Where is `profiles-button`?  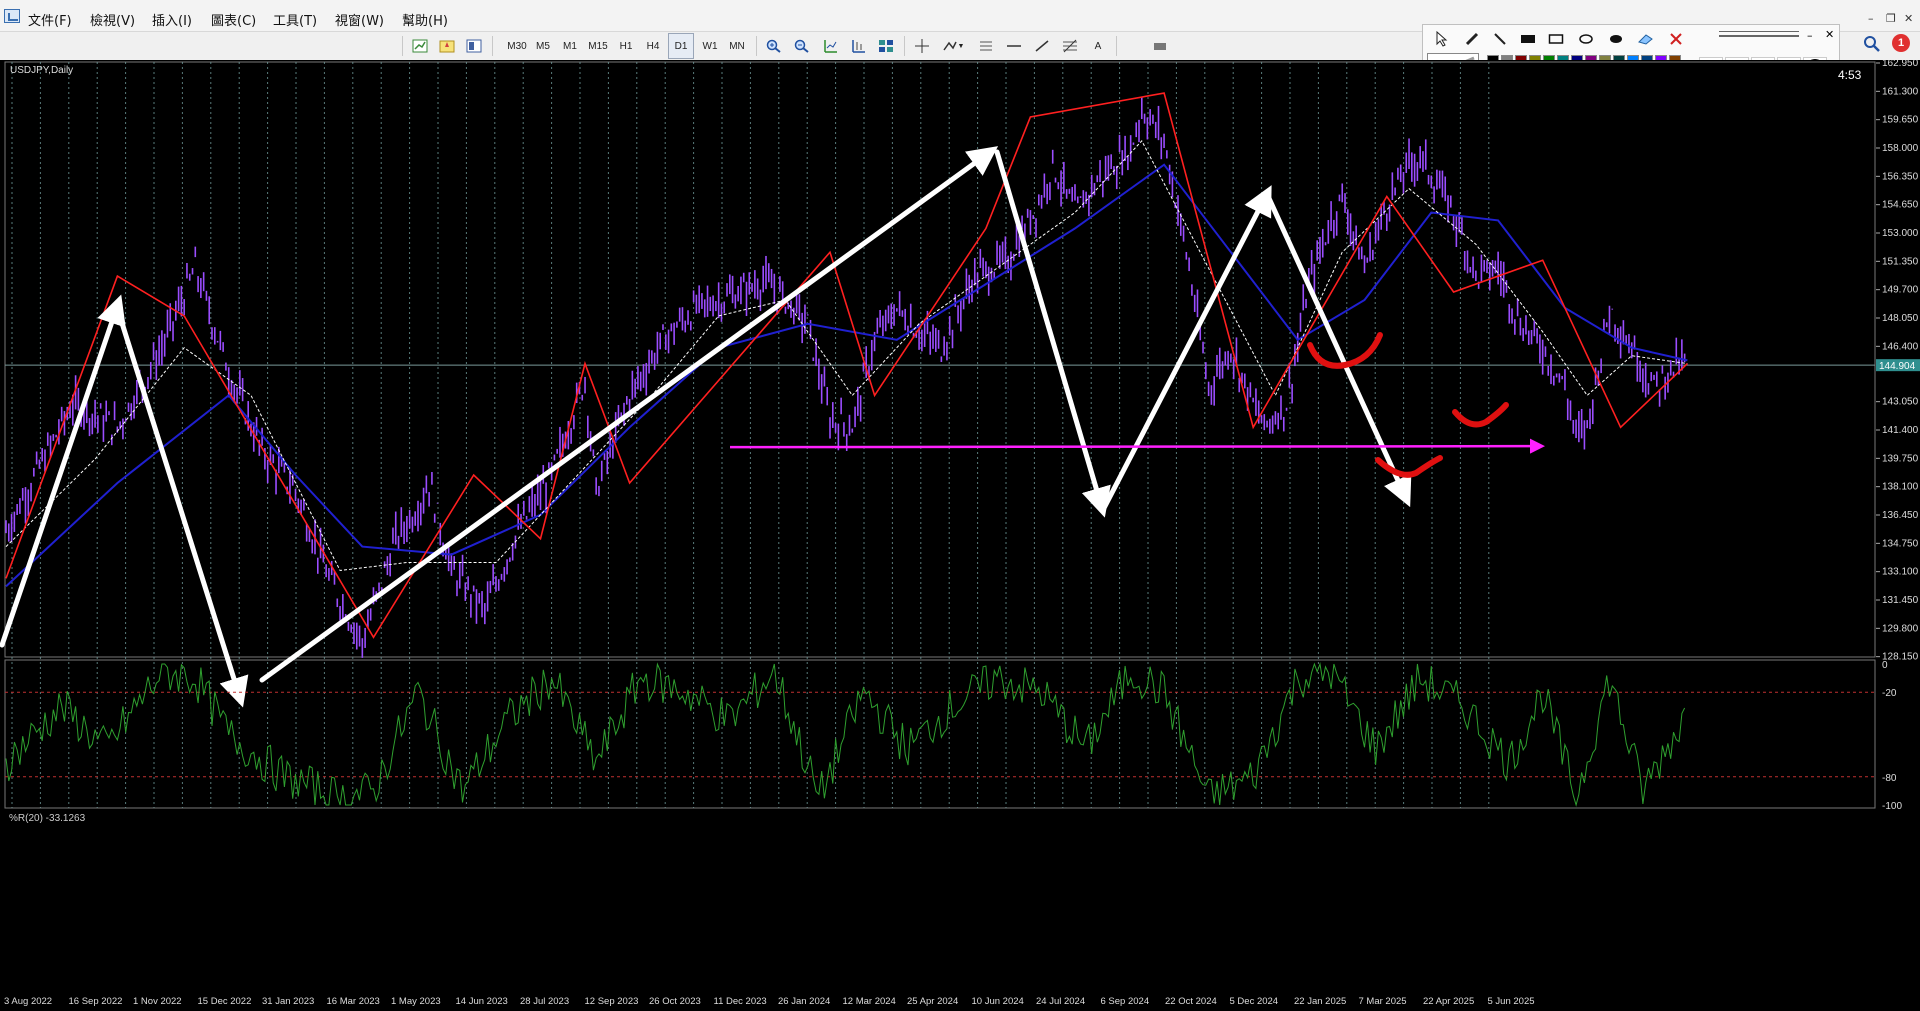 profiles-button is located at coordinates (474, 46).